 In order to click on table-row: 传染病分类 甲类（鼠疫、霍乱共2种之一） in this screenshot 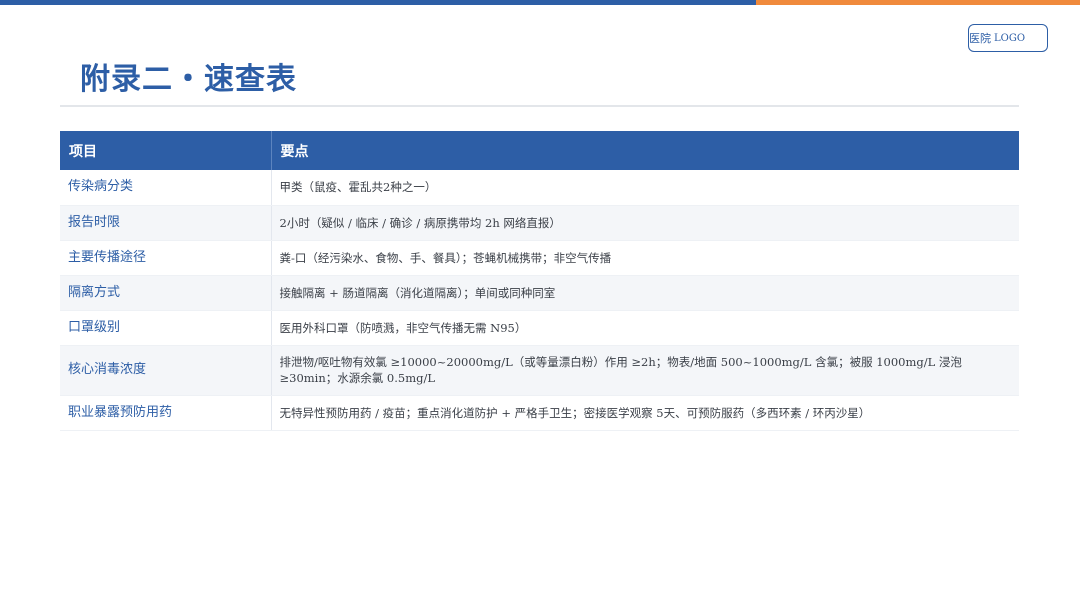, I will do `click(539, 188)`.